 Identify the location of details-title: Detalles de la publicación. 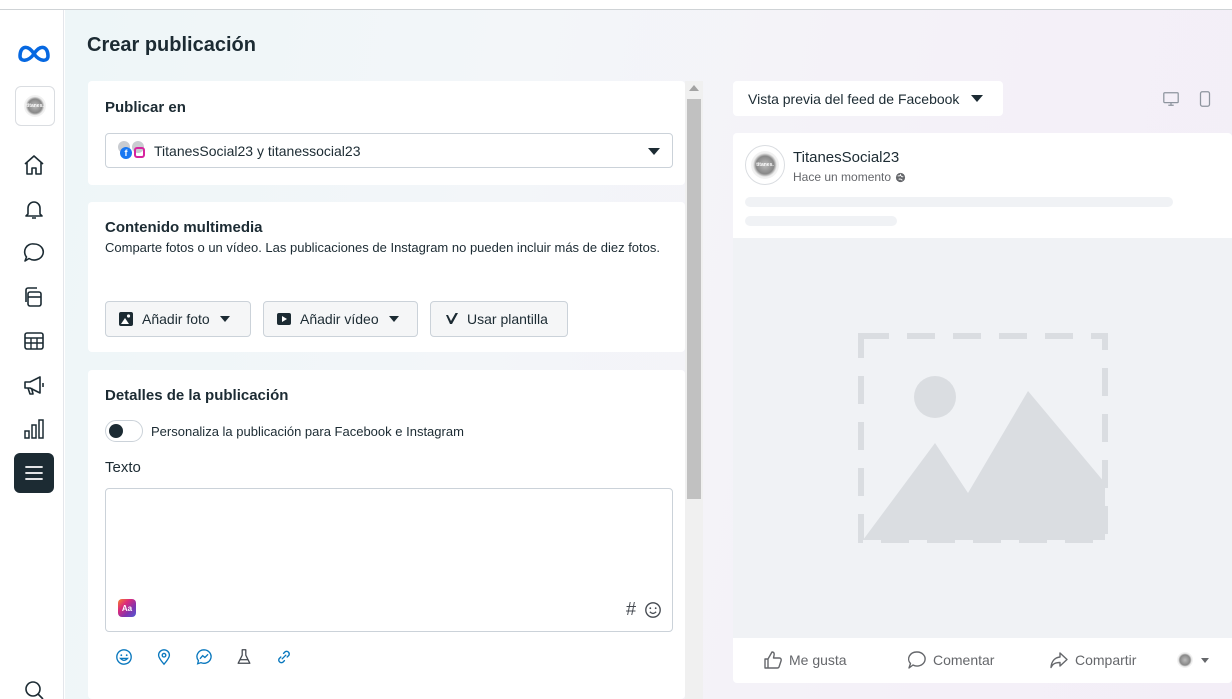
(197, 395).